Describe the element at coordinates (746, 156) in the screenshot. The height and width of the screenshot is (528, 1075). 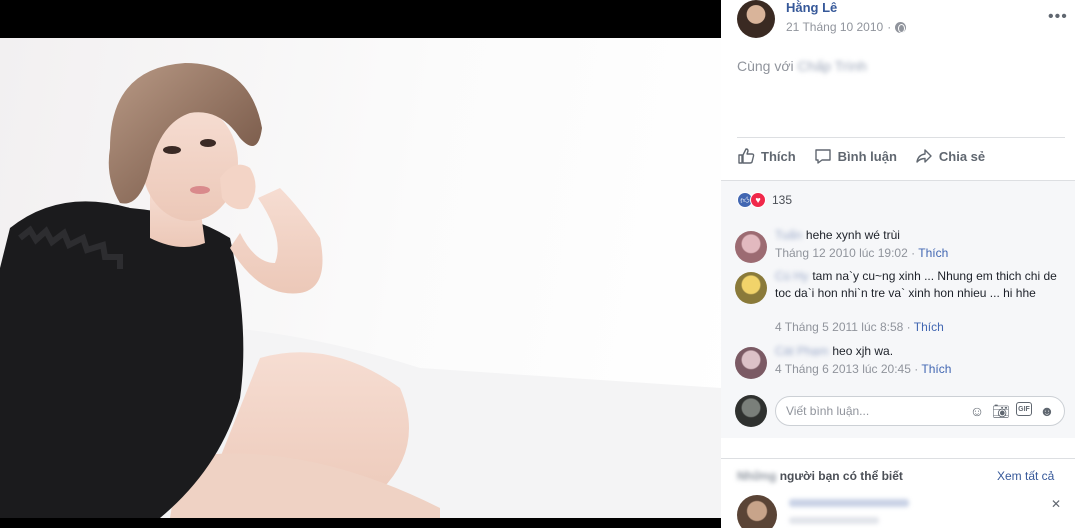
I see `thumbs-up-icon` at that location.